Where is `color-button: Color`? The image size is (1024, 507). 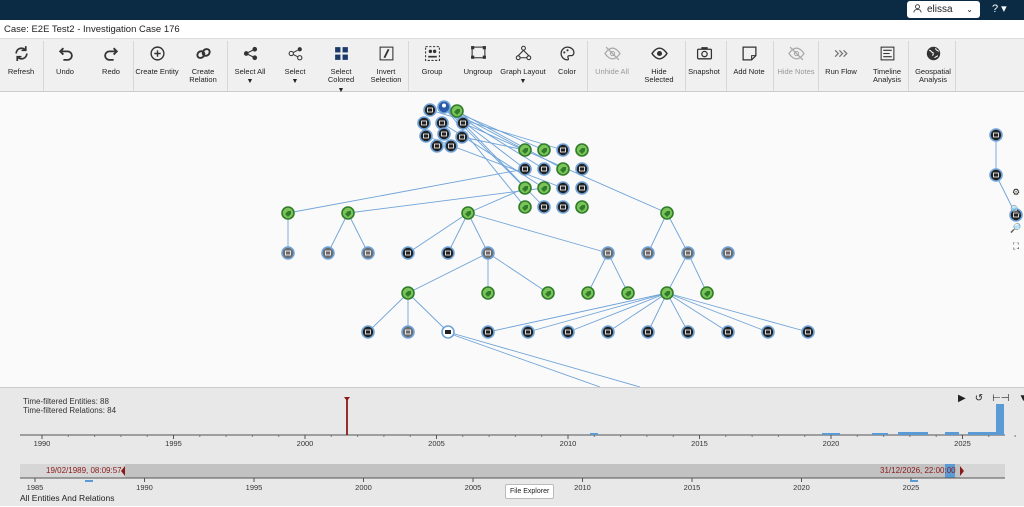
color-button: Color is located at coordinates (567, 65).